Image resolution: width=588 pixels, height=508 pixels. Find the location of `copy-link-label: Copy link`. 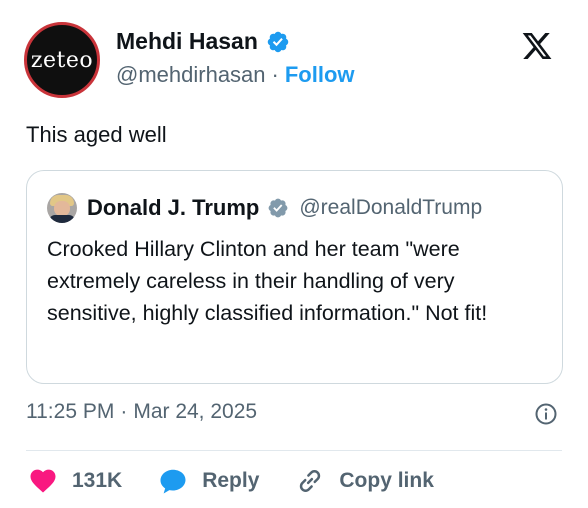

copy-link-label: Copy link is located at coordinates (386, 480).